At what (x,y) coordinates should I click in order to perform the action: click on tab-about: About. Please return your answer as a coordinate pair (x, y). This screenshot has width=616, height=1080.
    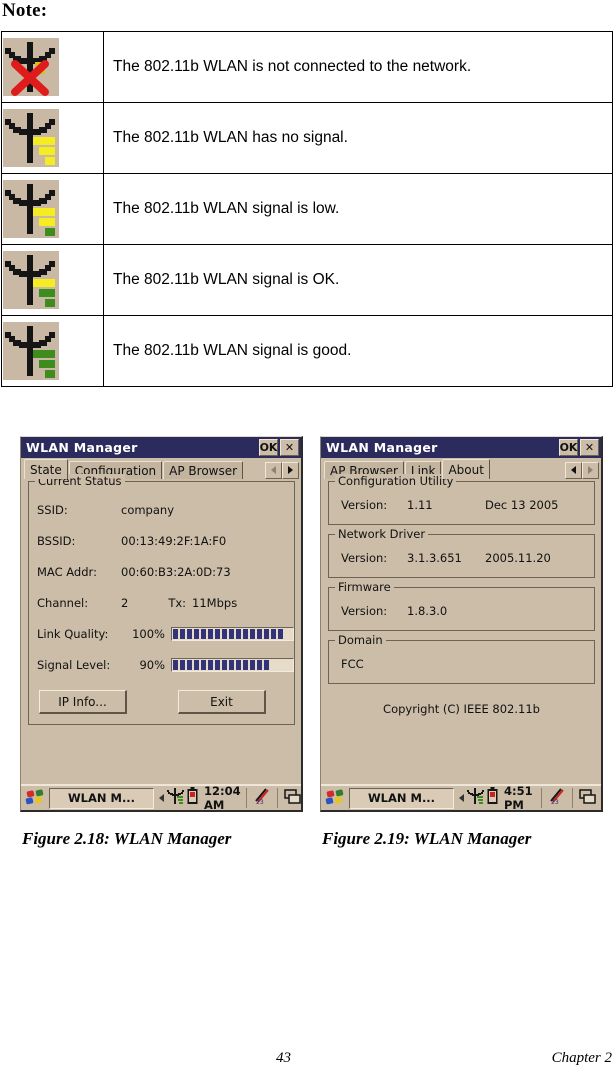
    Looking at the image, I should click on (466, 469).